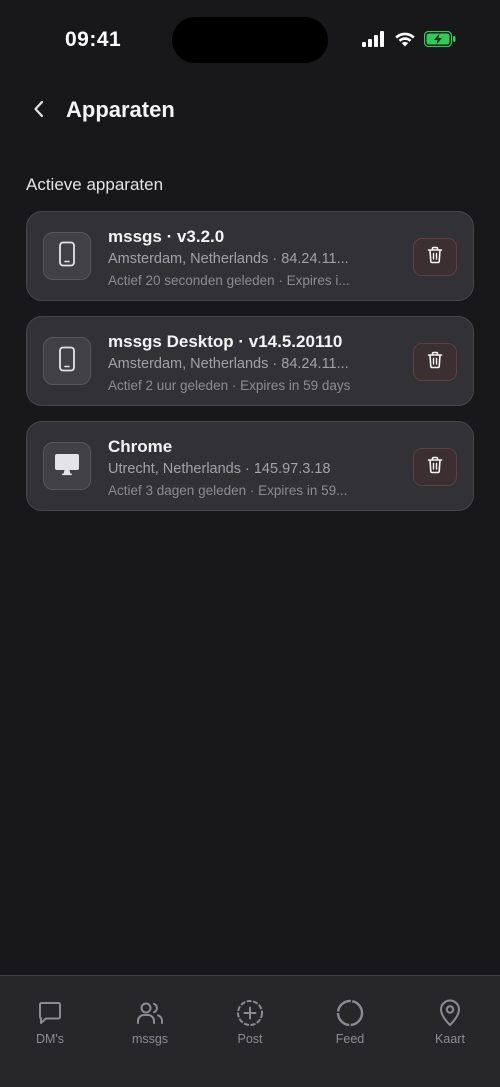 Image resolution: width=500 pixels, height=1087 pixels. I want to click on users-icon, so click(150, 1013).